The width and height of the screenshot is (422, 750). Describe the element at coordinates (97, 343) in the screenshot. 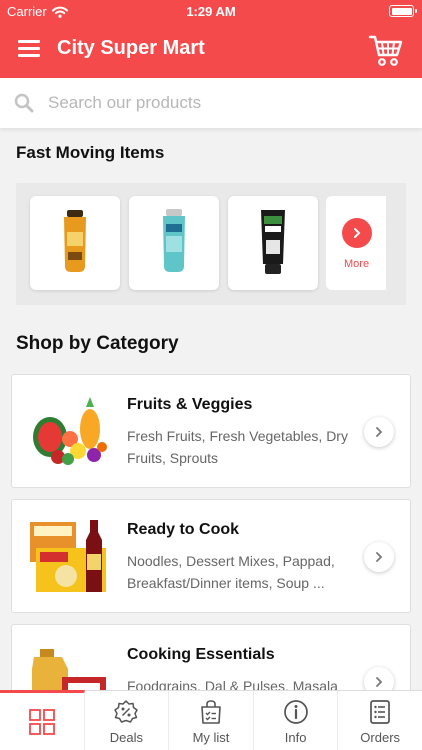

I see `categories-title: Shop by Category` at that location.